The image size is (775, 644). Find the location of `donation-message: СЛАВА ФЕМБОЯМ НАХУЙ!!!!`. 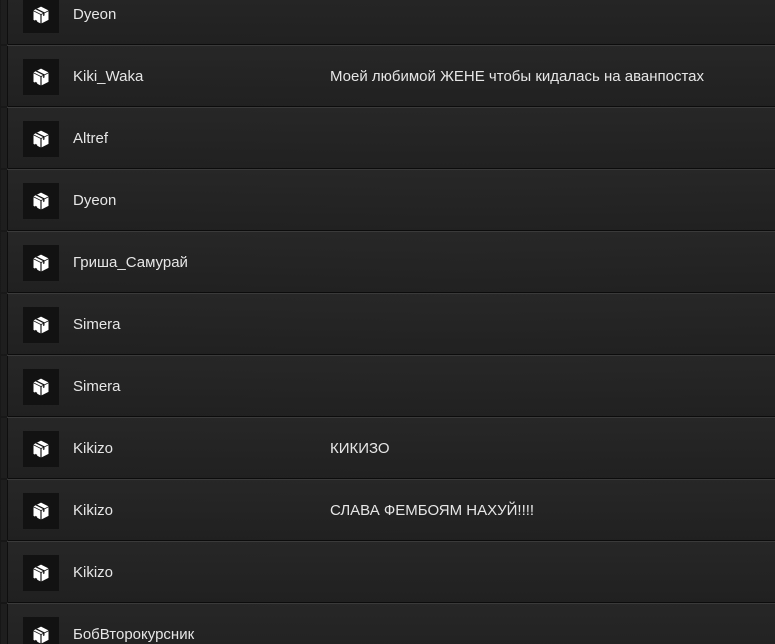

donation-message: СЛАВА ФЕМБОЯМ НАХУЙ!!!! is located at coordinates (432, 510).